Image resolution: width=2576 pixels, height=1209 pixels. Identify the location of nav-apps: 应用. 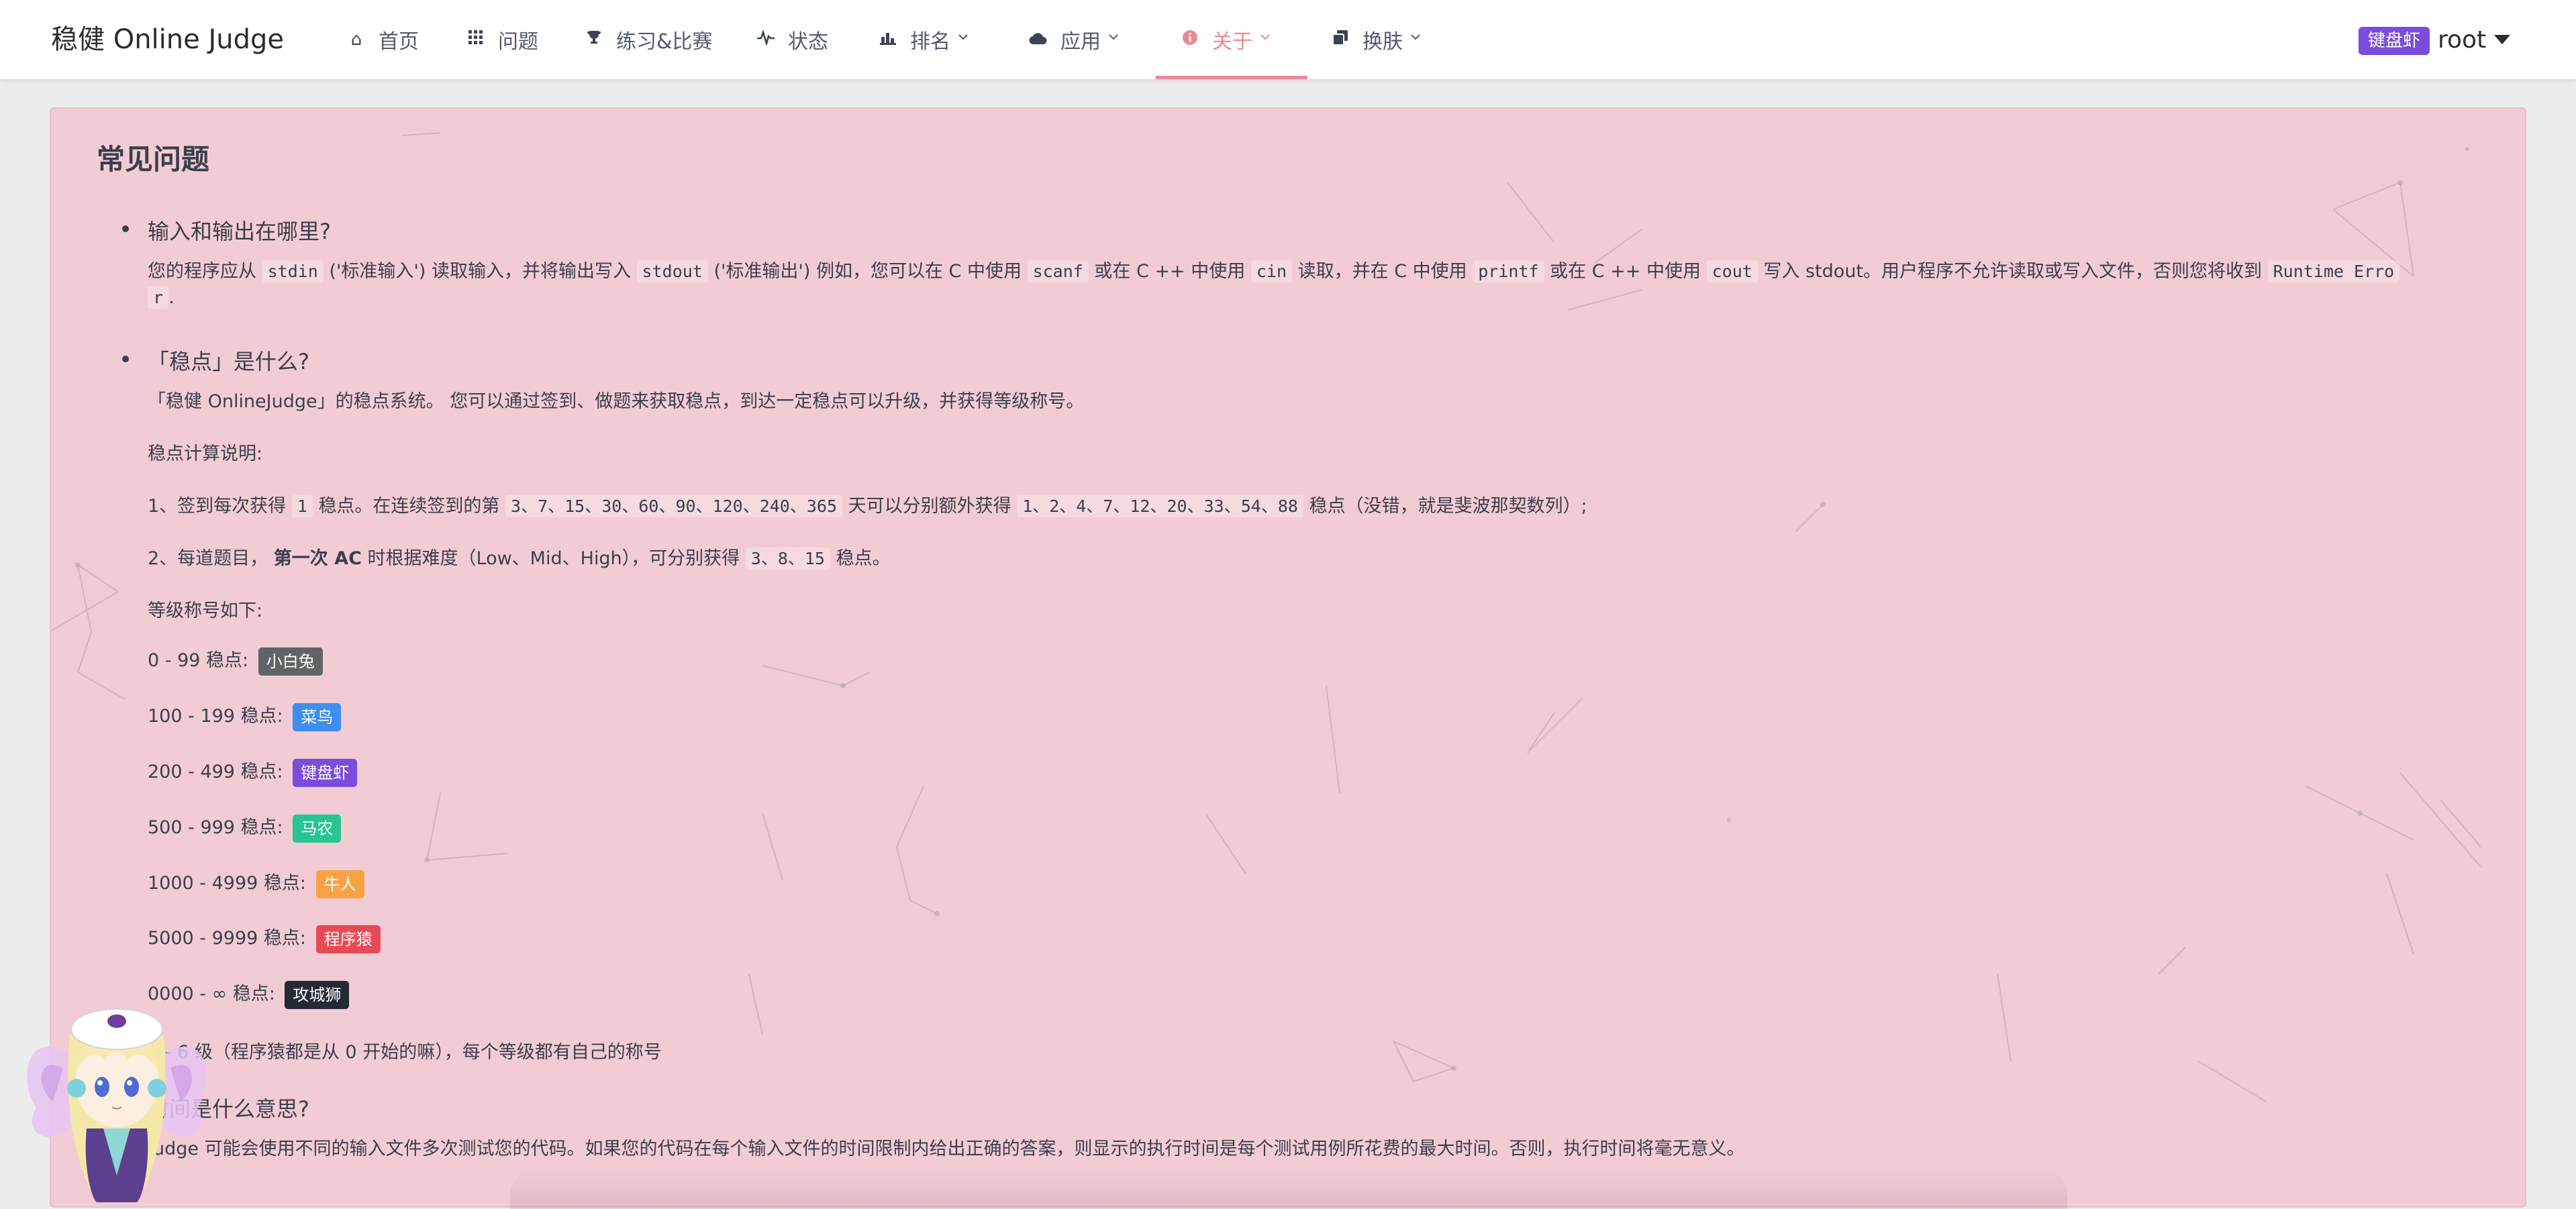
(1074, 39).